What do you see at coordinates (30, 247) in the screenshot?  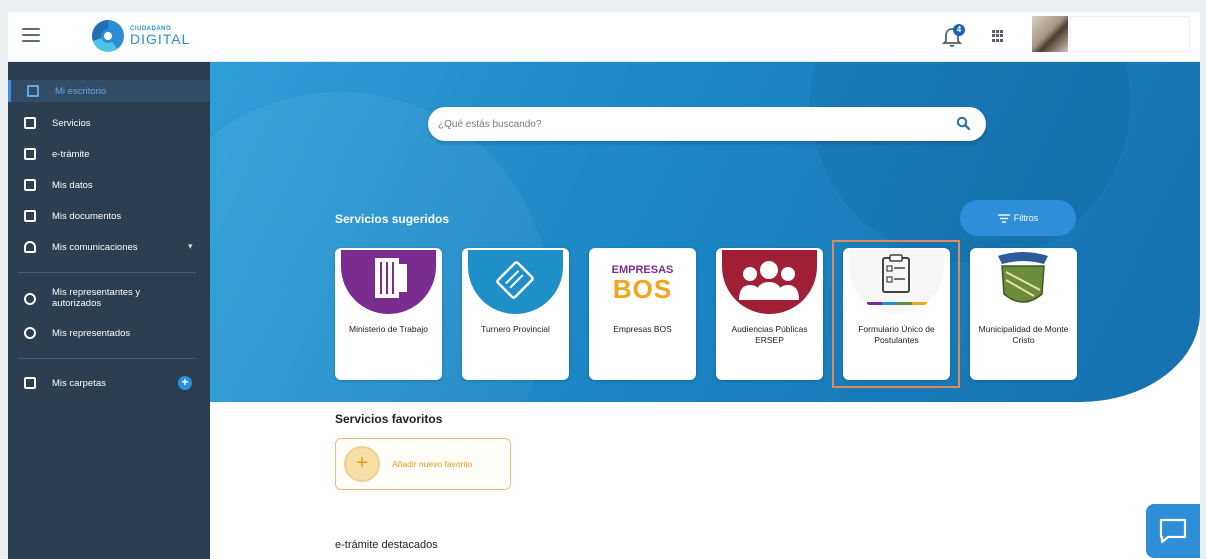 I see `bell-icon` at bounding box center [30, 247].